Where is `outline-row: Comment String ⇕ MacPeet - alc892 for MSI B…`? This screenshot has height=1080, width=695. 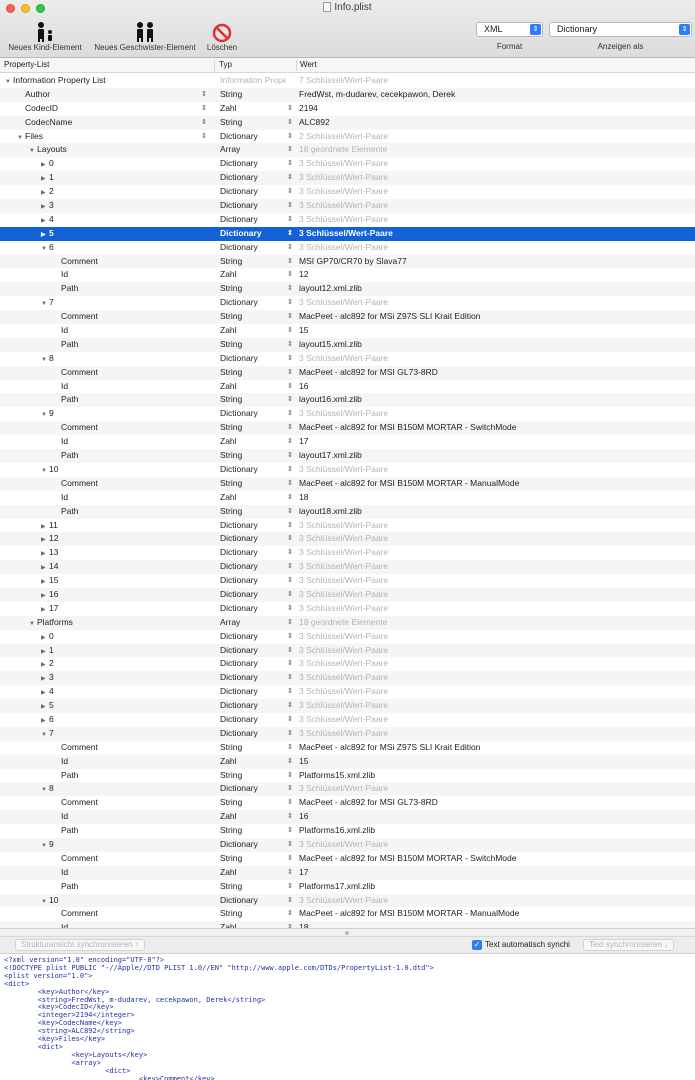 outline-row: Comment String ⇕ MacPeet - alc892 for MSI B… is located at coordinates (347, 428).